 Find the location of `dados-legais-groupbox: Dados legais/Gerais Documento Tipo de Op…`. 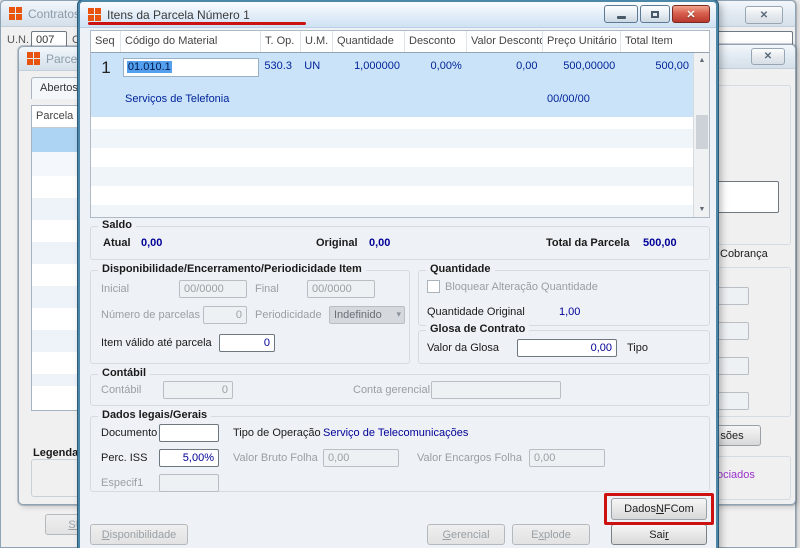

dados-legais-groupbox: Dados legais/Gerais Documento Tipo de Op… is located at coordinates (400, 450).